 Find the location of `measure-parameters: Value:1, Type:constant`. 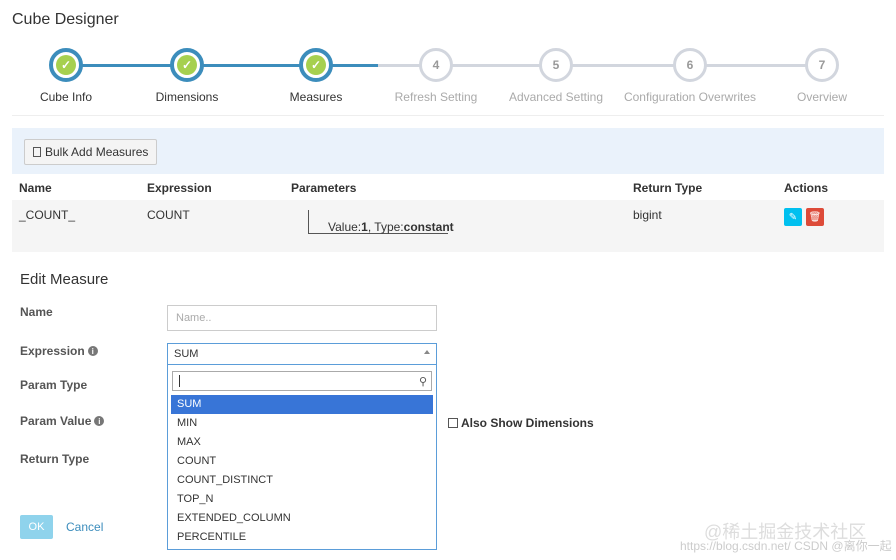

measure-parameters: Value:1, Type:constant is located at coordinates (391, 227).